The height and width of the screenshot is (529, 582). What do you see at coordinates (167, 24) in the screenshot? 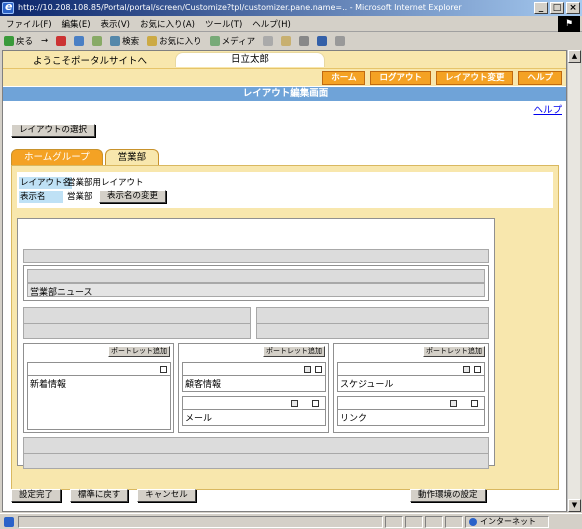
I see `menu-favorites: お気に入り(A)` at bounding box center [167, 24].